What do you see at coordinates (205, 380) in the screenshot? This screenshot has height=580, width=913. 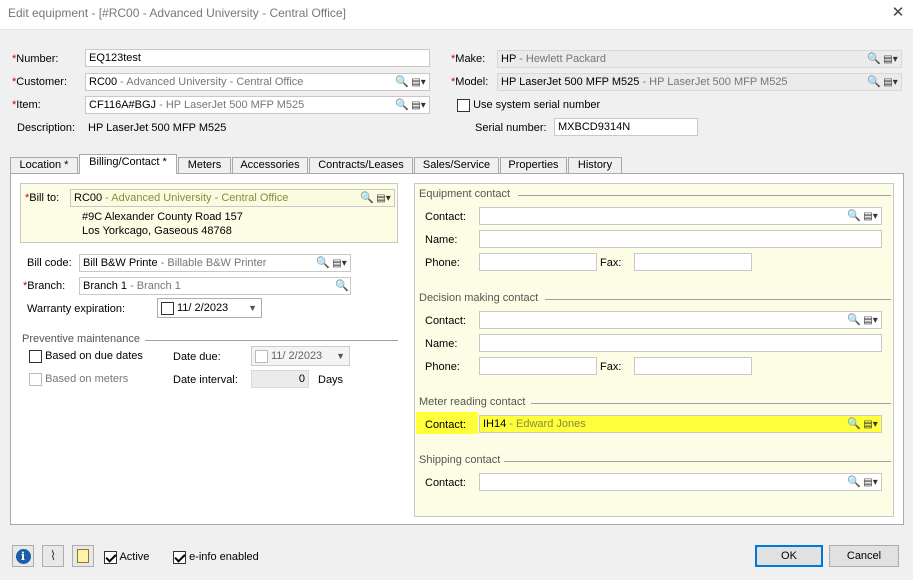 I see `date-interval-label: Date interval:` at bounding box center [205, 380].